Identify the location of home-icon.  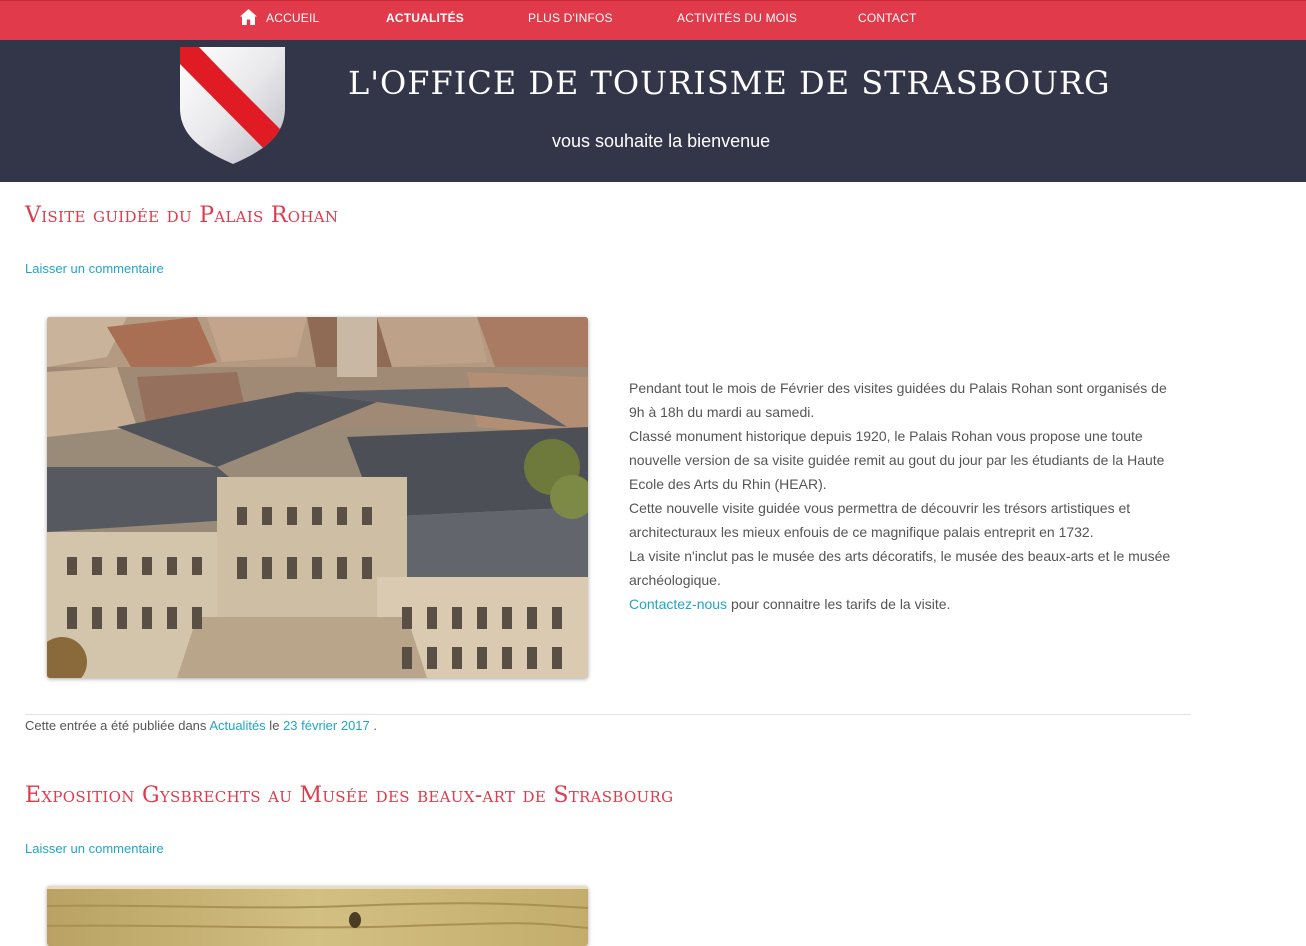
(248, 17).